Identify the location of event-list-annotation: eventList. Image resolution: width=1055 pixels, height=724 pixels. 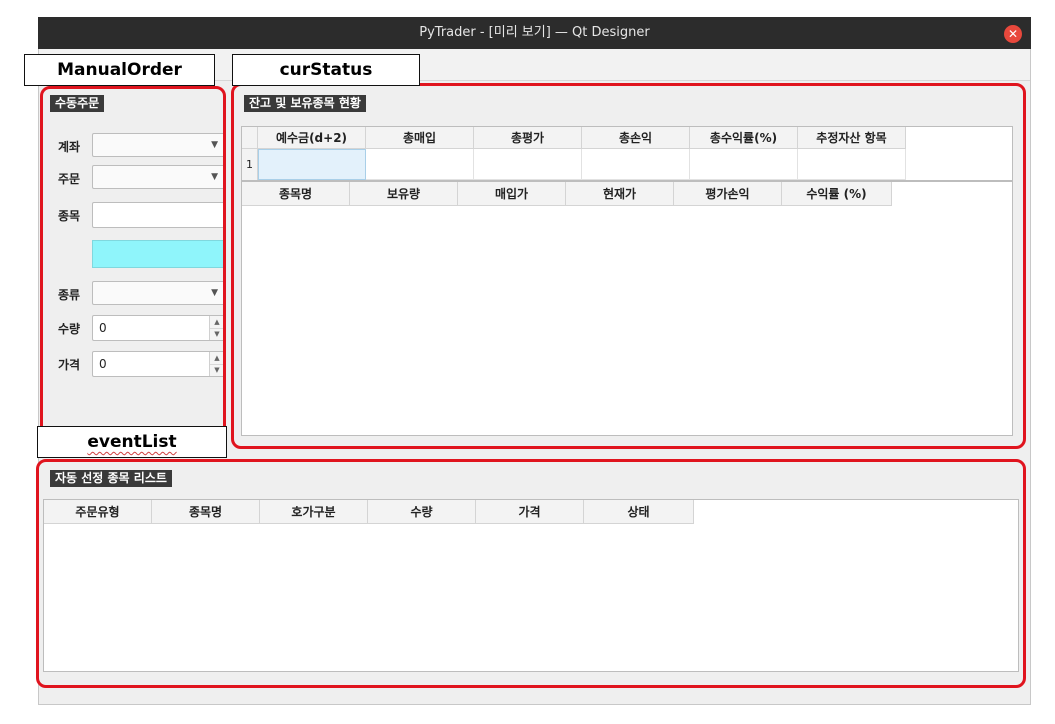
(132, 442).